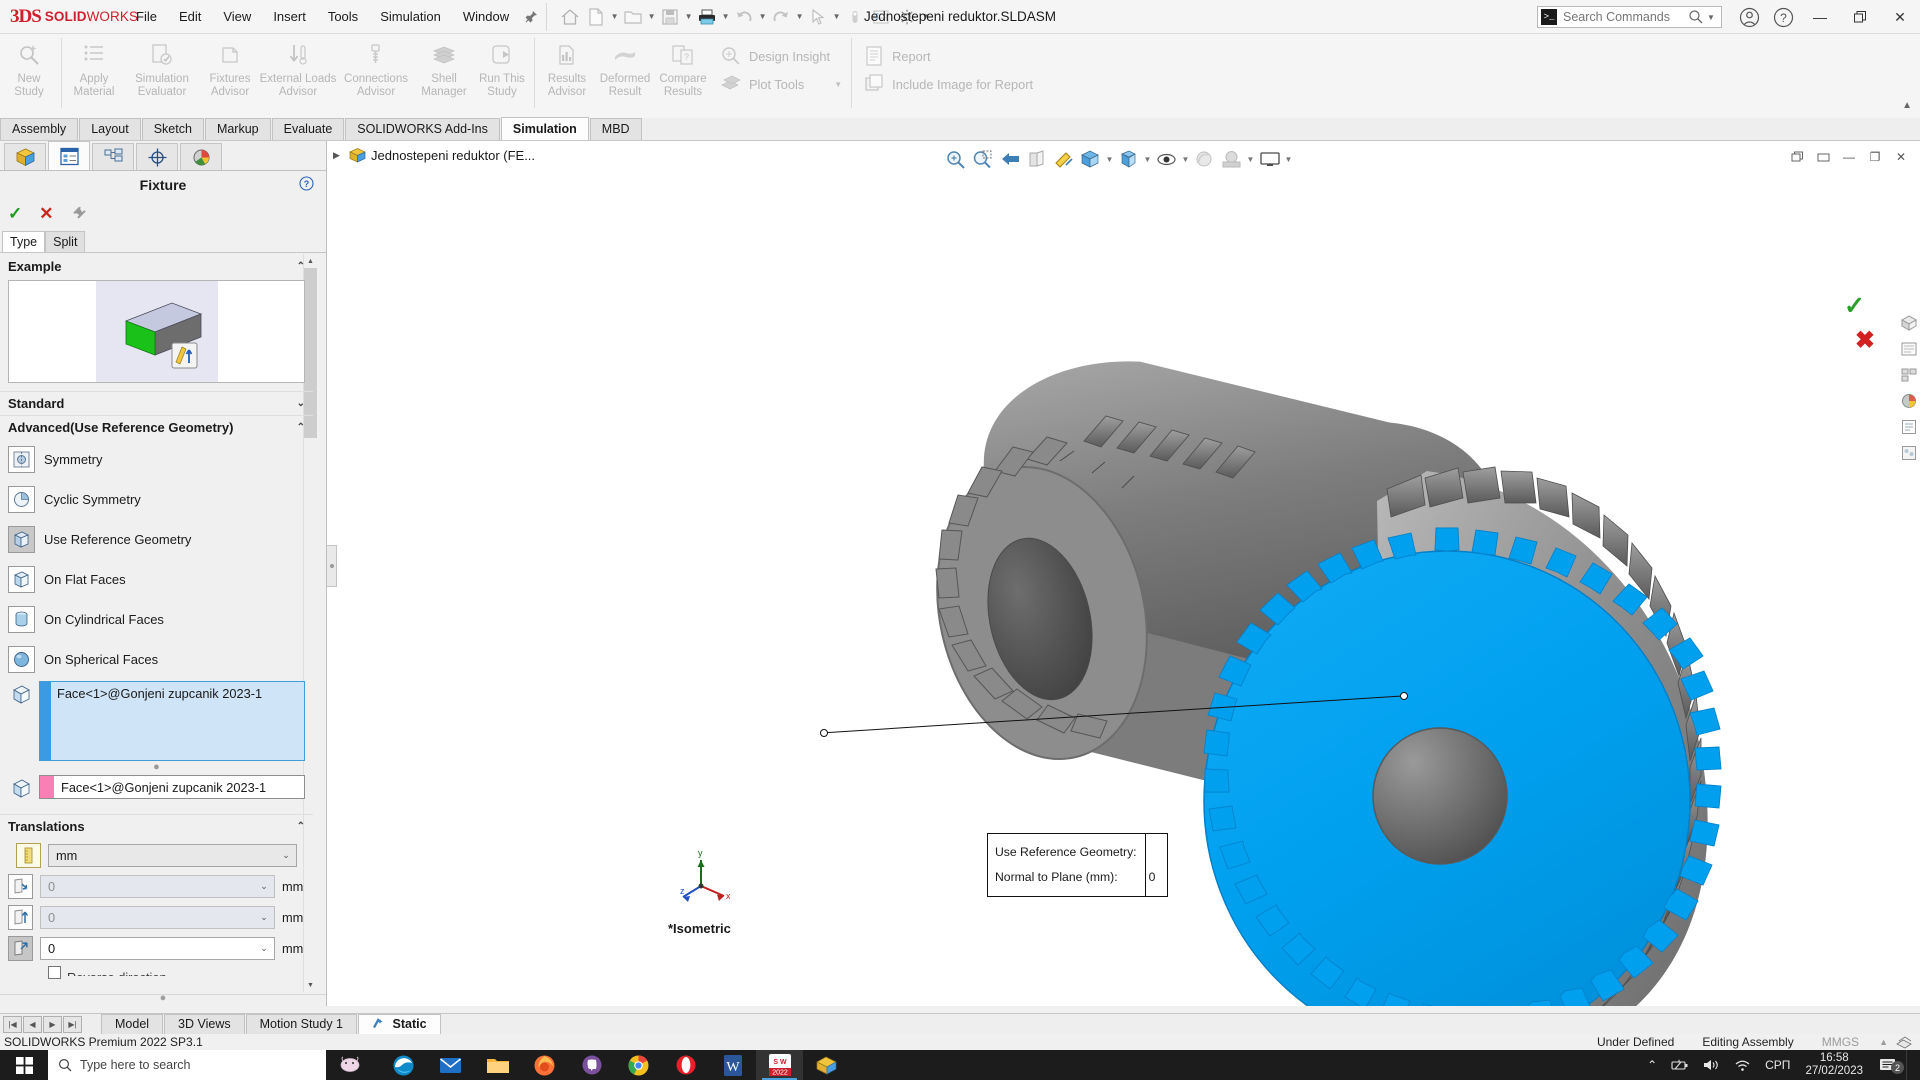  I want to click on ribbon-include-image-for-report: Include Image for Report, so click(947, 84).